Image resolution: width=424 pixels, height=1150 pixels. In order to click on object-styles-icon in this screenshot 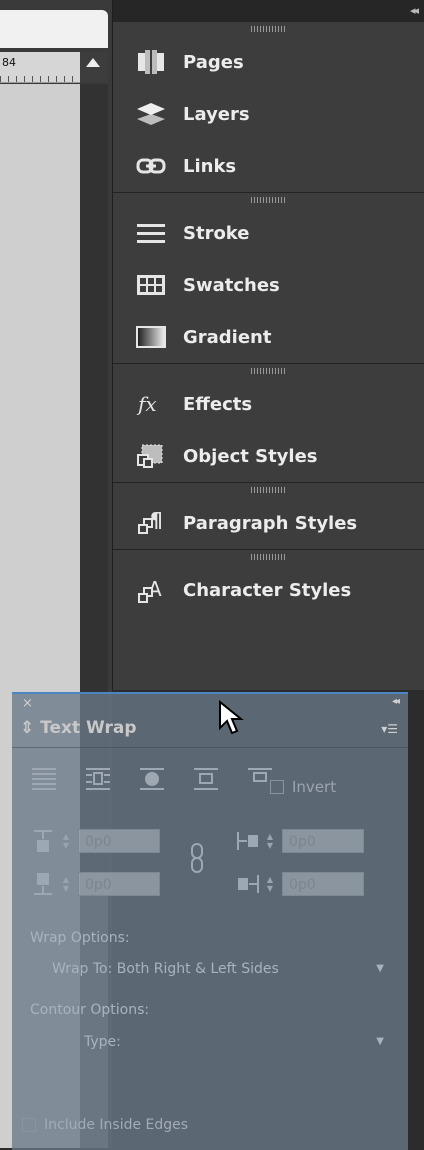, I will do `click(151, 456)`.